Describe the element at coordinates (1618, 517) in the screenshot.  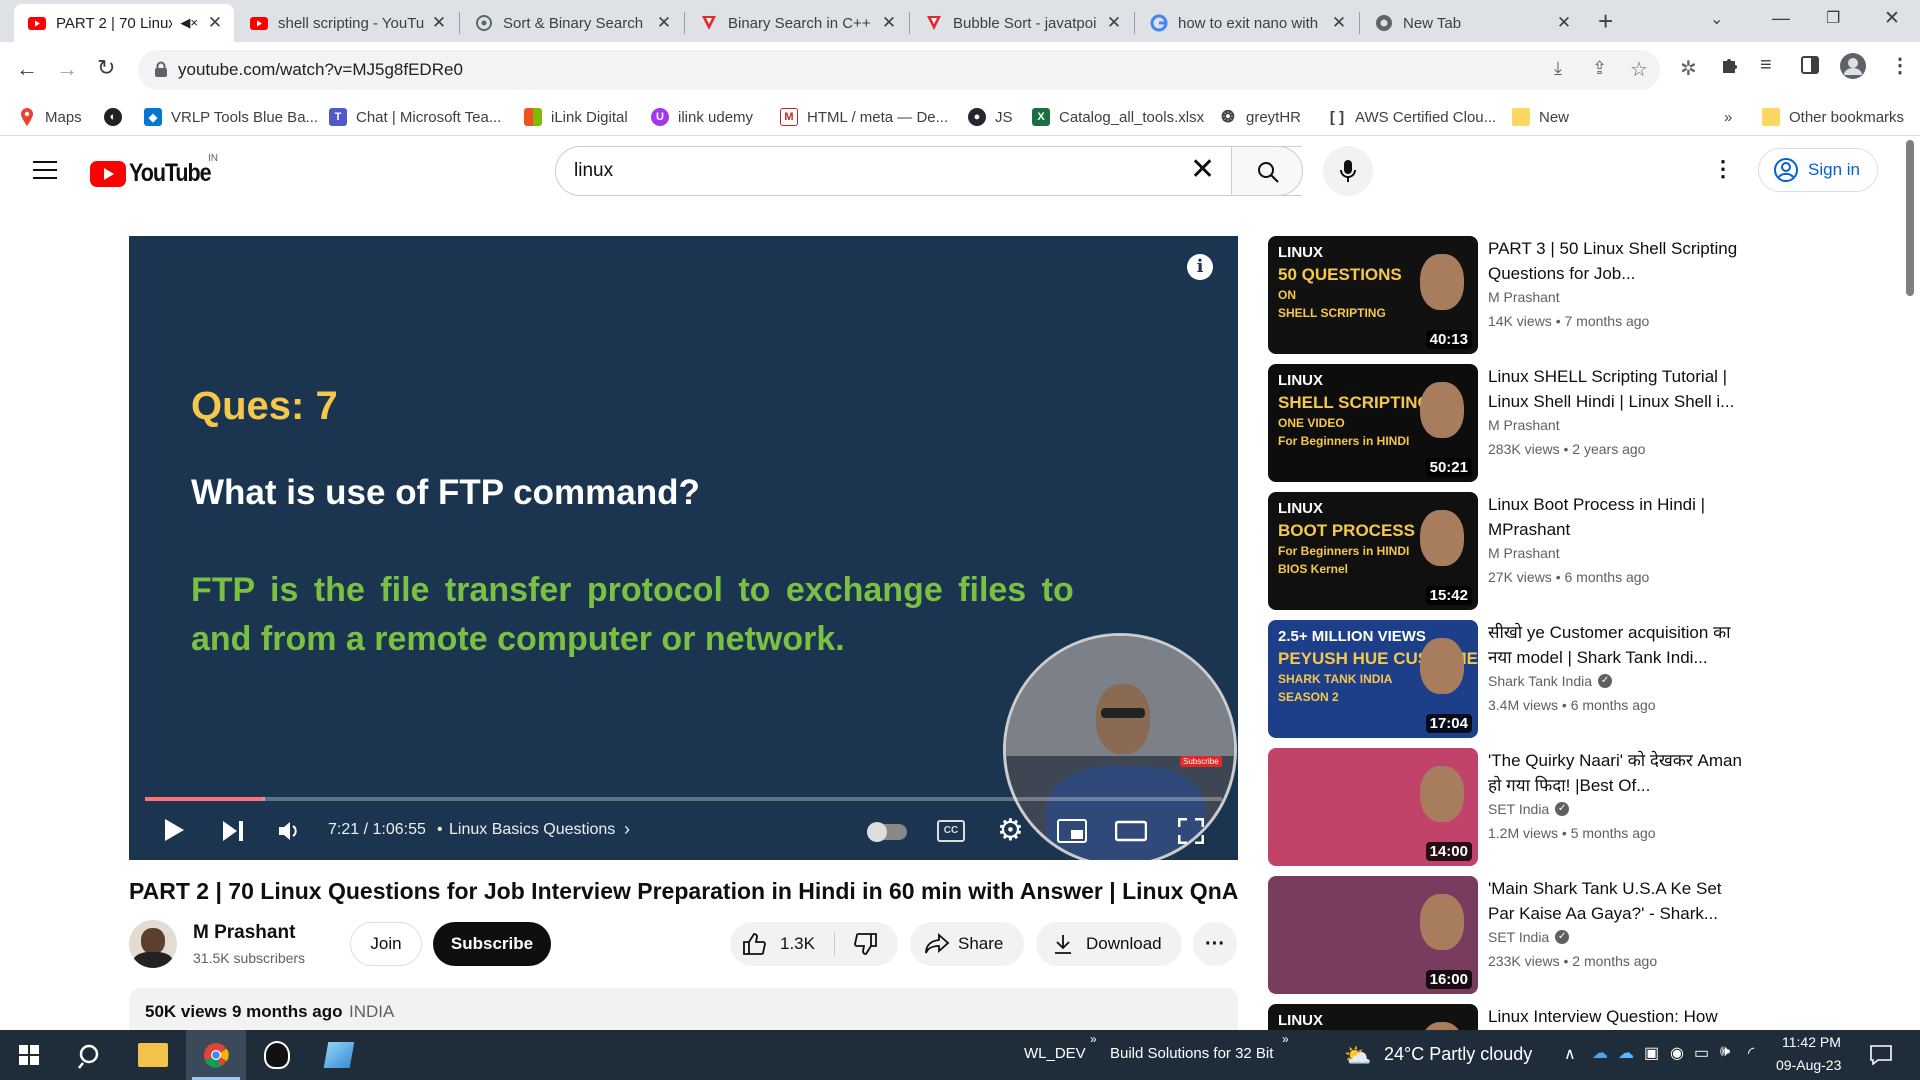
I see `recommended-title: Linux Boot Process in Hindi | MPrashant` at that location.